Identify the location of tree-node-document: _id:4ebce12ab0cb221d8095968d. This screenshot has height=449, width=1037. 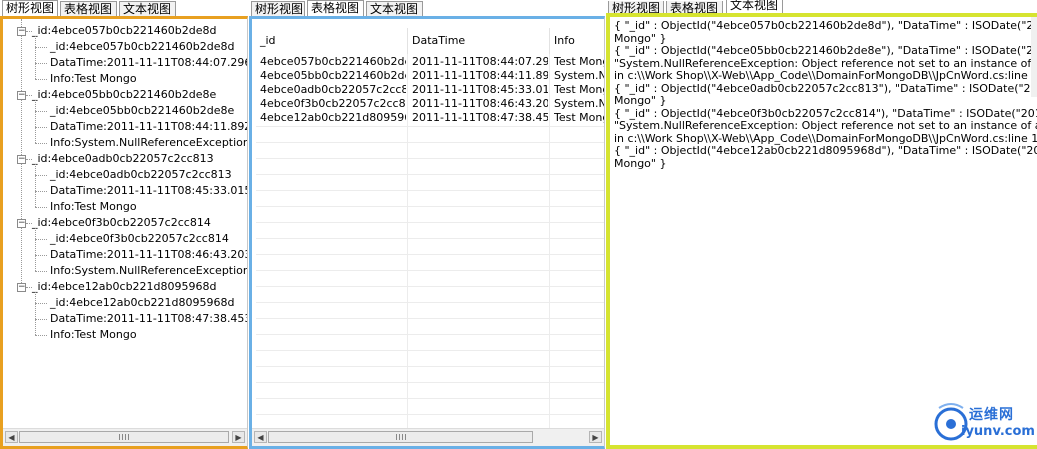
(124, 287).